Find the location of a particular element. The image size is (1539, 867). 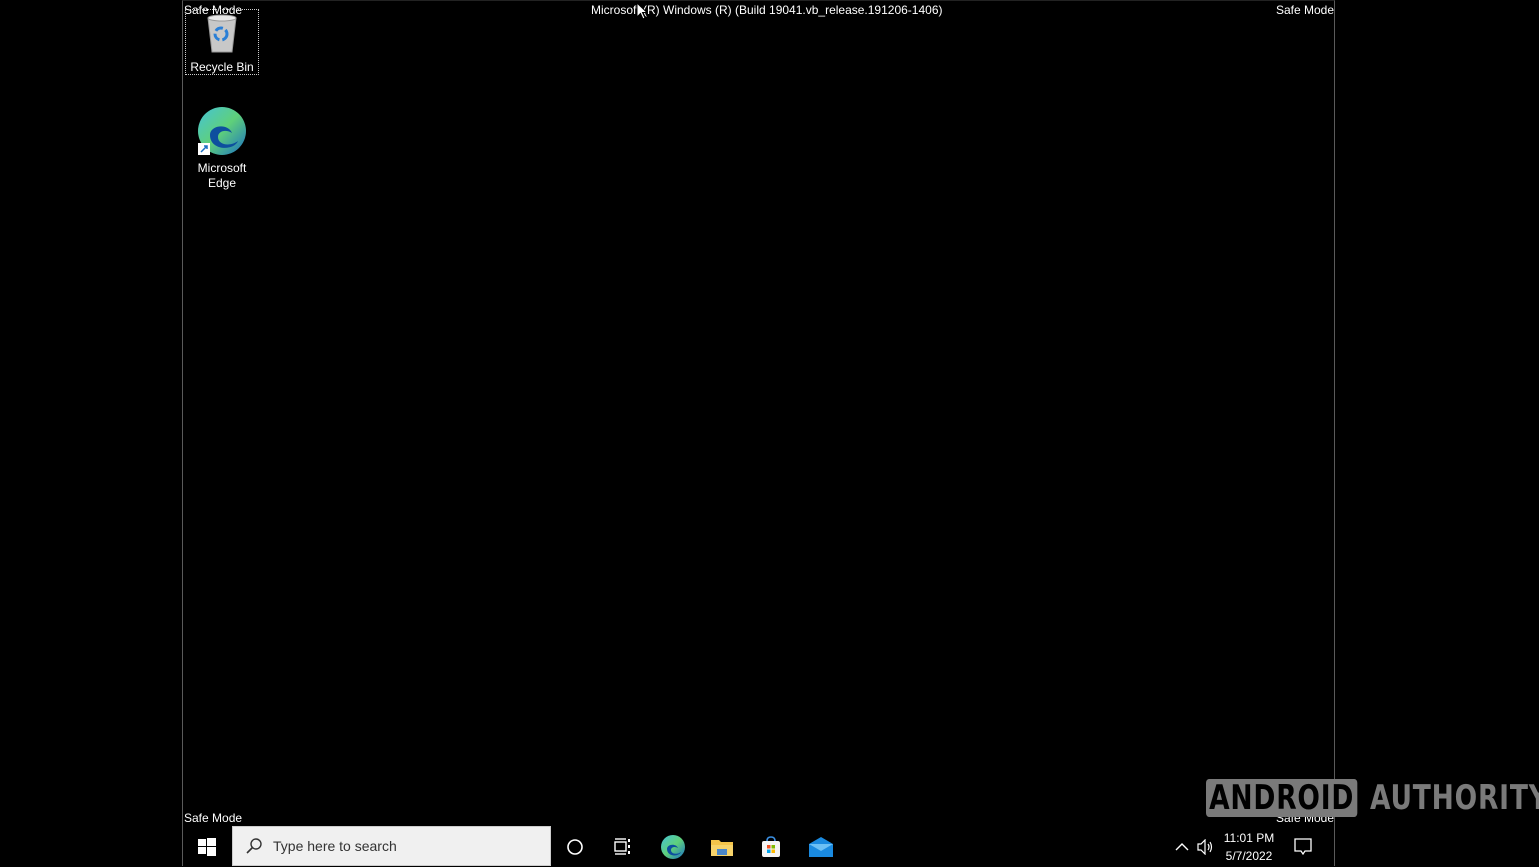

clock-date: 5/7/2022 is located at coordinates (1249, 856).